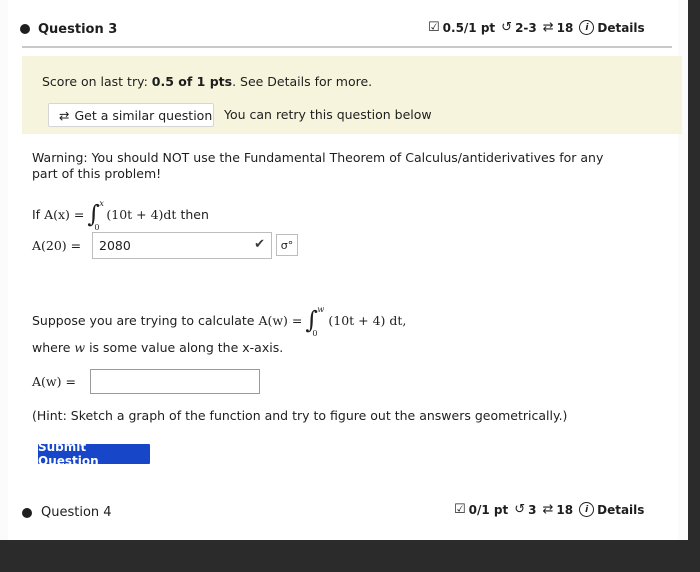 The height and width of the screenshot is (572, 700). I want to click on upper-limit: w, so click(321, 309).